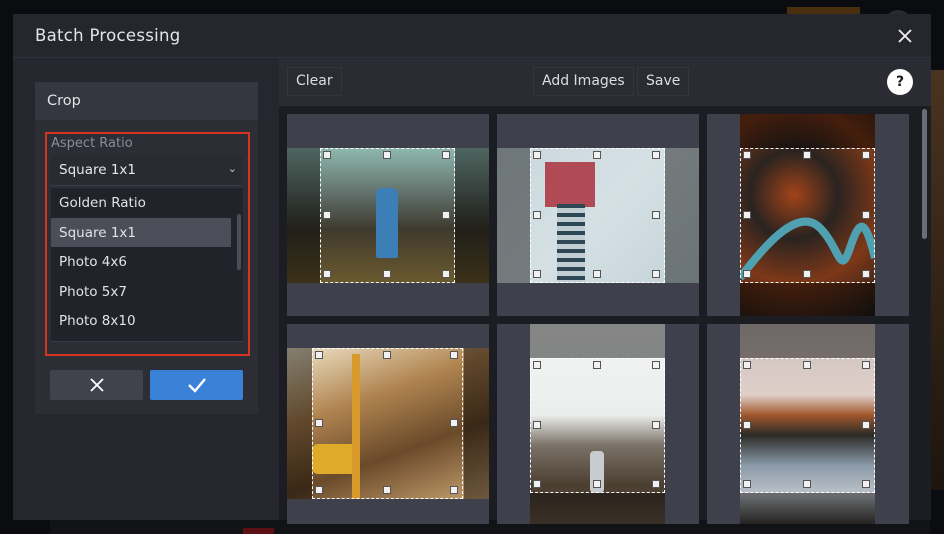 The image size is (944, 534). What do you see at coordinates (314, 81) in the screenshot?
I see `clear-button: Clear` at bounding box center [314, 81].